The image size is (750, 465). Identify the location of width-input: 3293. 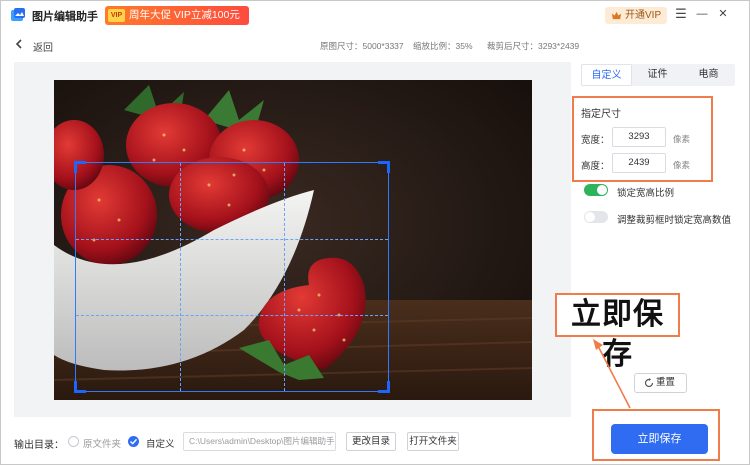
(639, 137).